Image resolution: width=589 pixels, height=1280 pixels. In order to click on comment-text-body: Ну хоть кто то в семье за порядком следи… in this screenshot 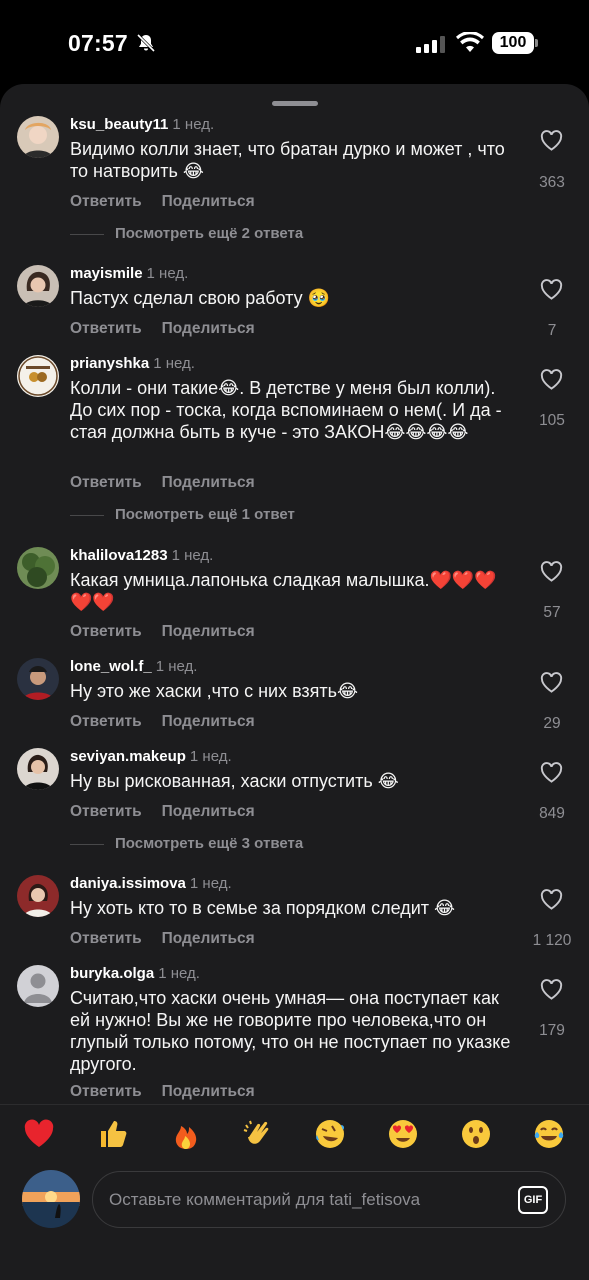, I will do `click(263, 908)`.